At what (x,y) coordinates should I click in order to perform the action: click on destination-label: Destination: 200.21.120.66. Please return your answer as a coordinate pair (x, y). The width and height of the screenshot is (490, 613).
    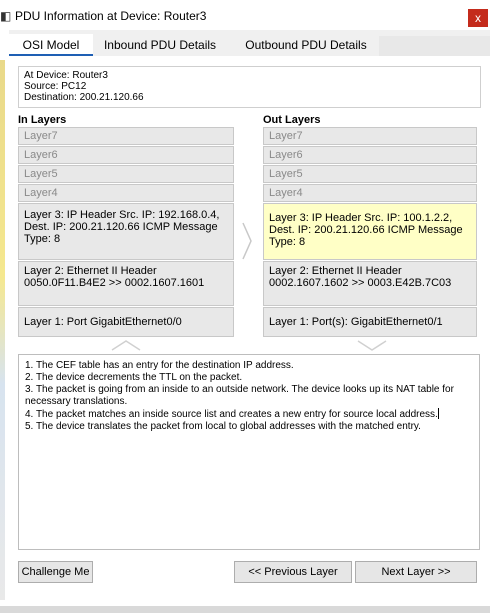
    Looking at the image, I should click on (84, 97).